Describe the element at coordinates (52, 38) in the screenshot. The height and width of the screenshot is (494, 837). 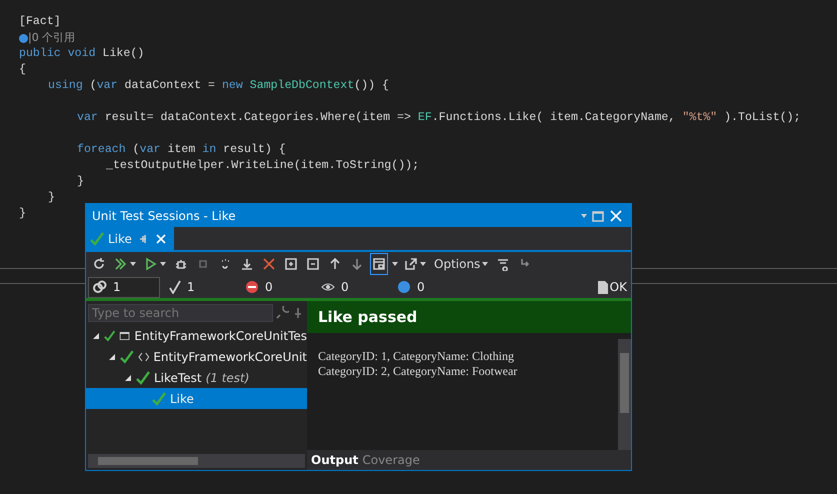
I see `reference-count: |0 个引用` at that location.